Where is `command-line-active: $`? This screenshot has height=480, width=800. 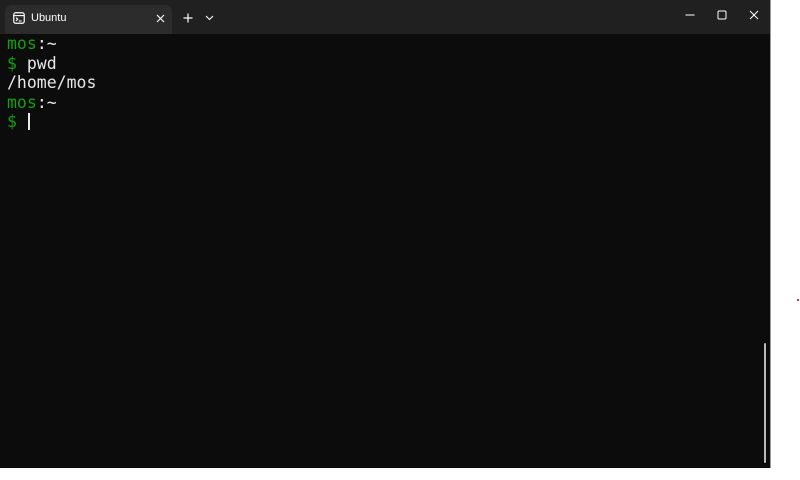 command-line-active: $ is located at coordinates (388, 122).